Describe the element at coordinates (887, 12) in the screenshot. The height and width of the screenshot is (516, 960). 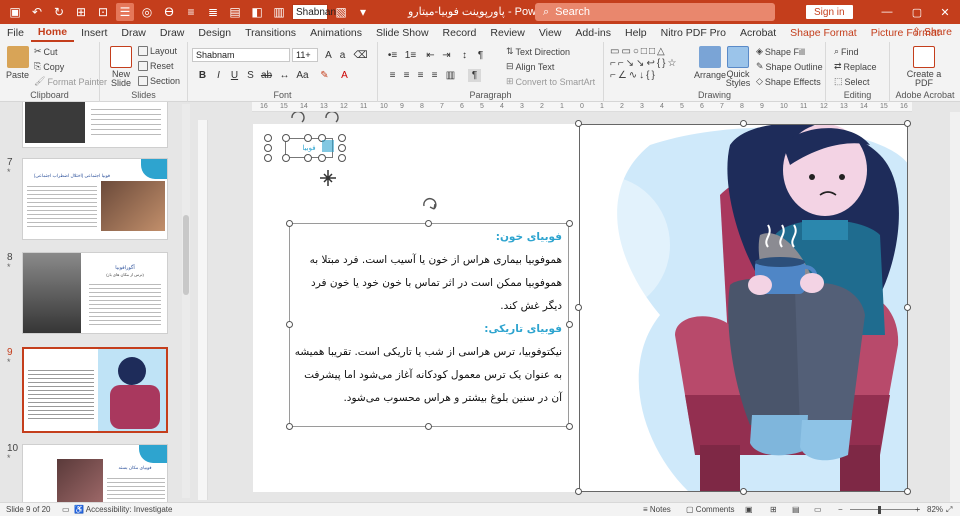
I see `minimize-icon: —` at that location.